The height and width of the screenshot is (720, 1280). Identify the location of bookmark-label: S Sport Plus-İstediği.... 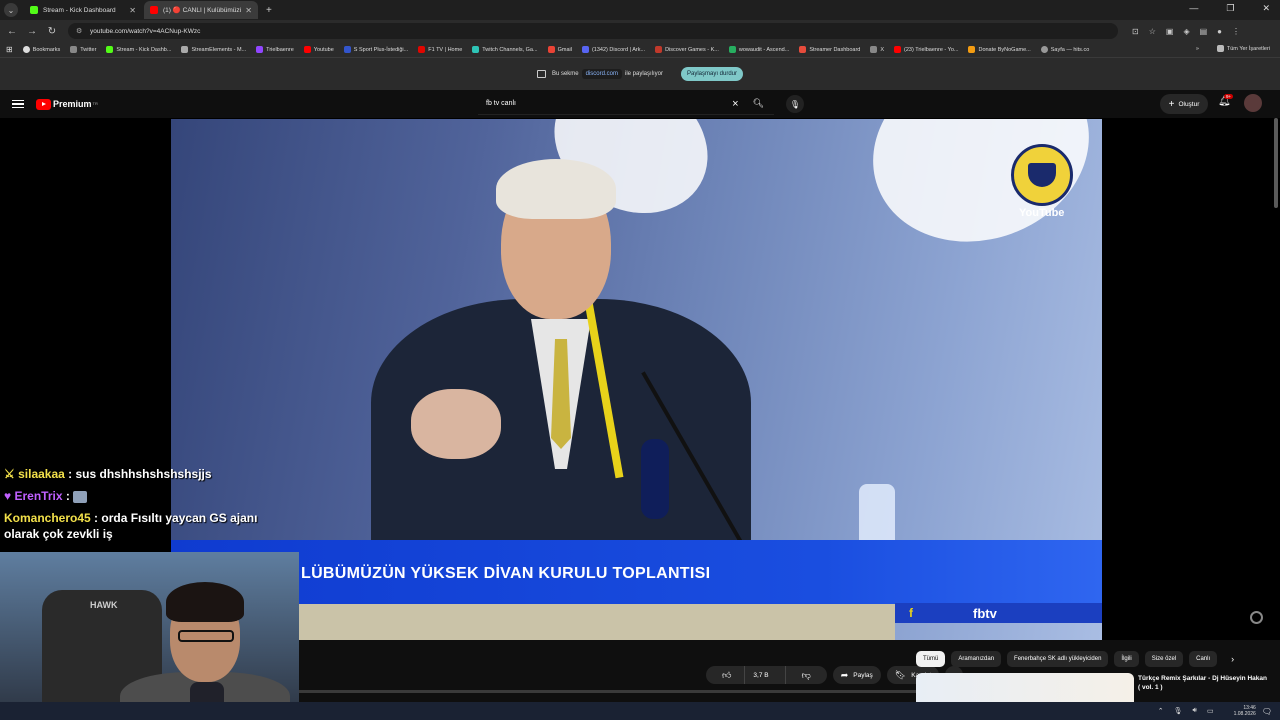
(381, 49).